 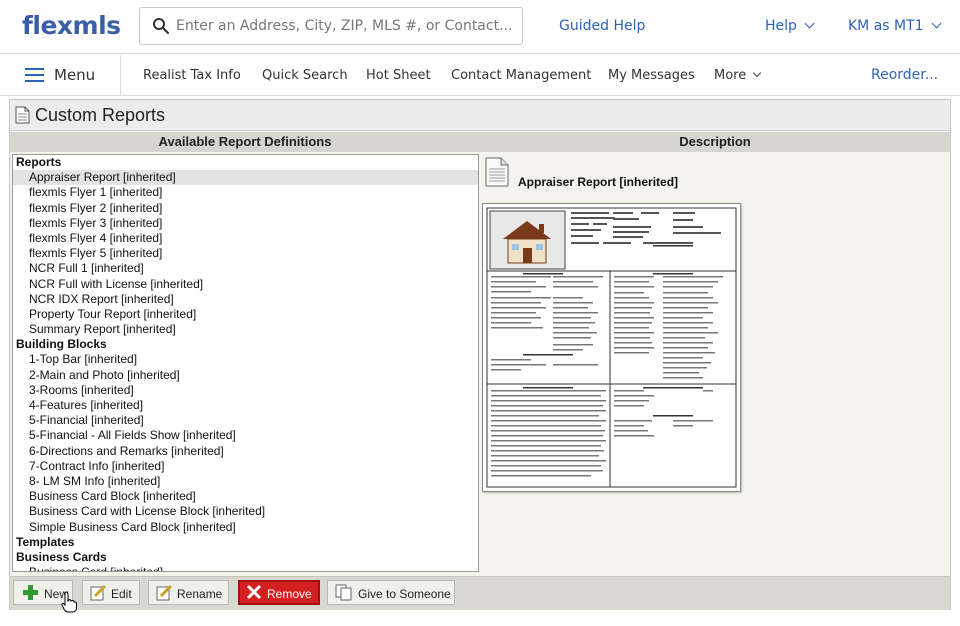 I want to click on title-bar: Custom Reports, so click(x=480, y=115).